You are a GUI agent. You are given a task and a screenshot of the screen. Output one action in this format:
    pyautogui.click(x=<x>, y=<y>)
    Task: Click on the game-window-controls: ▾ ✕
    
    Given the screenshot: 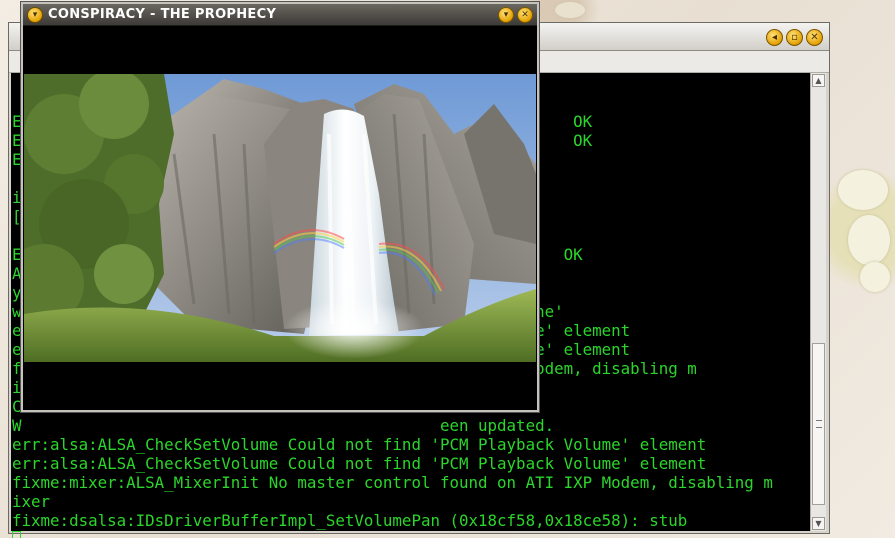 What is the action you would take?
    pyautogui.click(x=515, y=15)
    